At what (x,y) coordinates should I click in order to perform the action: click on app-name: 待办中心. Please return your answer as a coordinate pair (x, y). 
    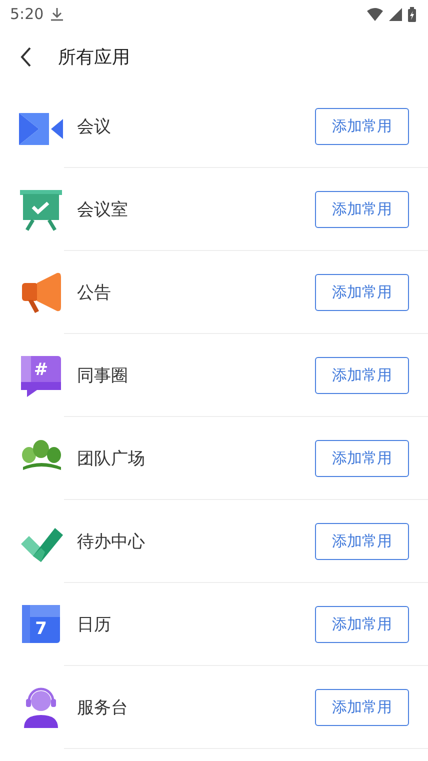
    Looking at the image, I should click on (111, 542).